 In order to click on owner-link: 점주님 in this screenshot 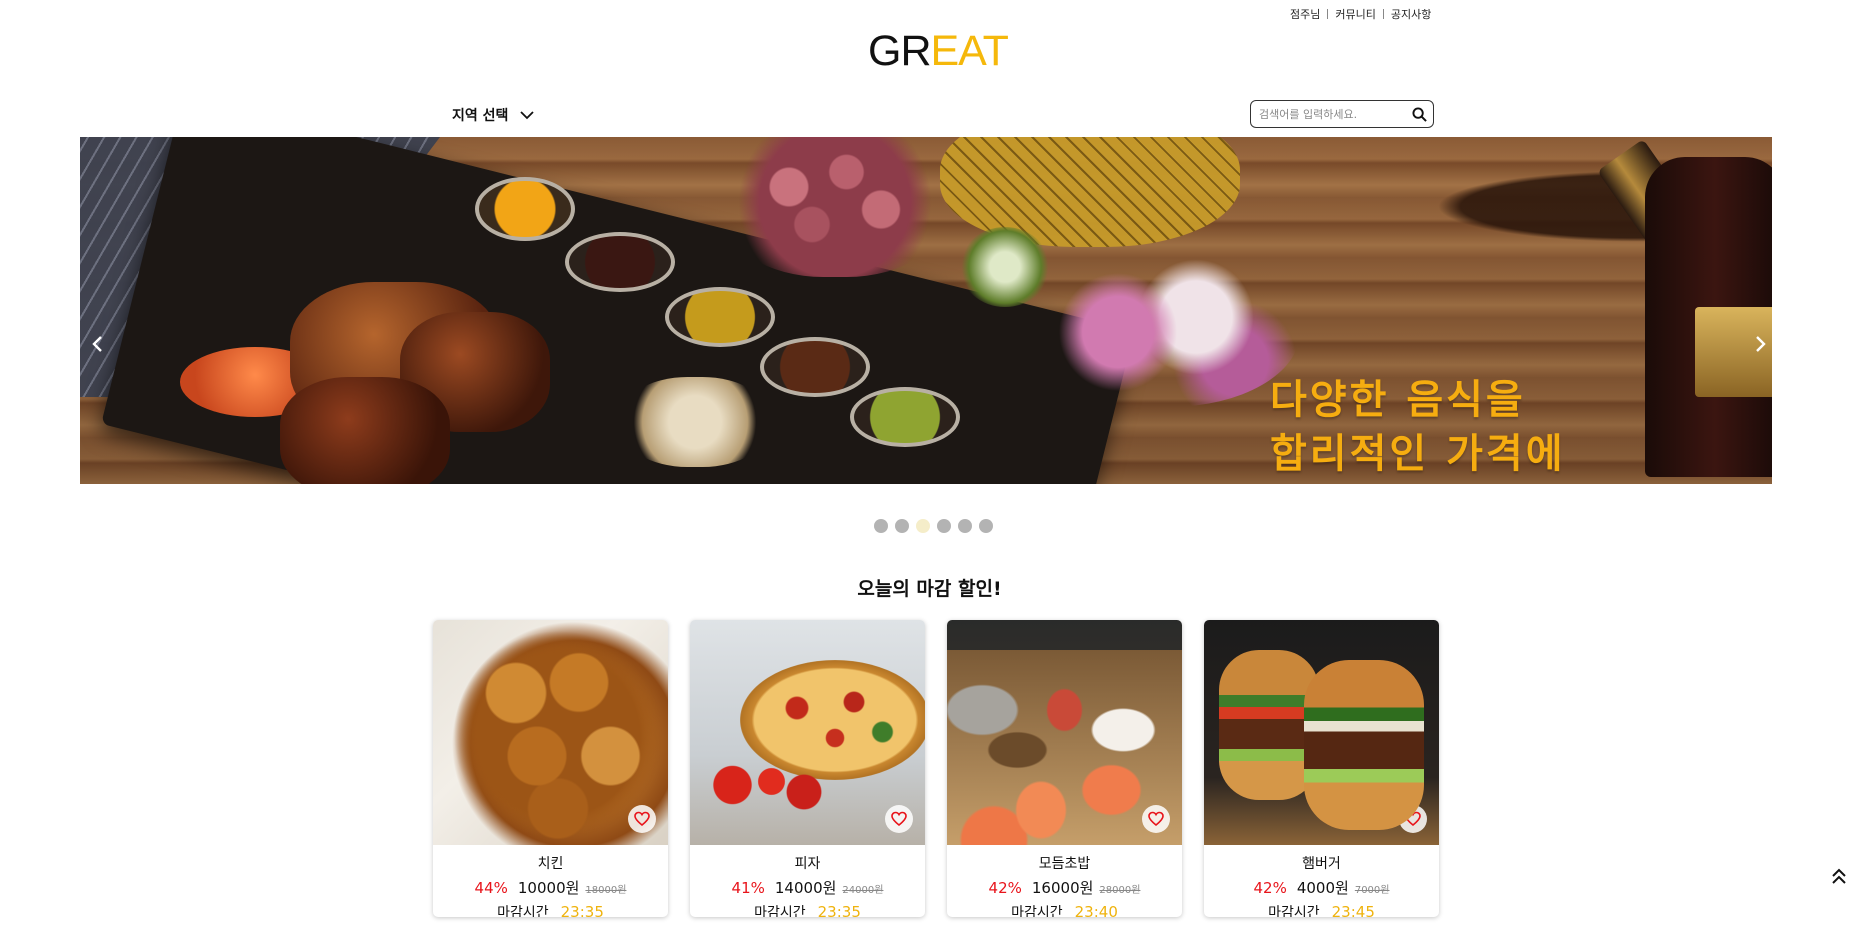, I will do `click(1305, 14)`.